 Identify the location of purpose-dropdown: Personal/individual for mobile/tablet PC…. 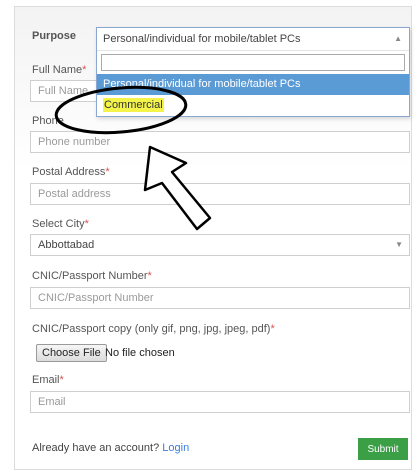
(253, 72).